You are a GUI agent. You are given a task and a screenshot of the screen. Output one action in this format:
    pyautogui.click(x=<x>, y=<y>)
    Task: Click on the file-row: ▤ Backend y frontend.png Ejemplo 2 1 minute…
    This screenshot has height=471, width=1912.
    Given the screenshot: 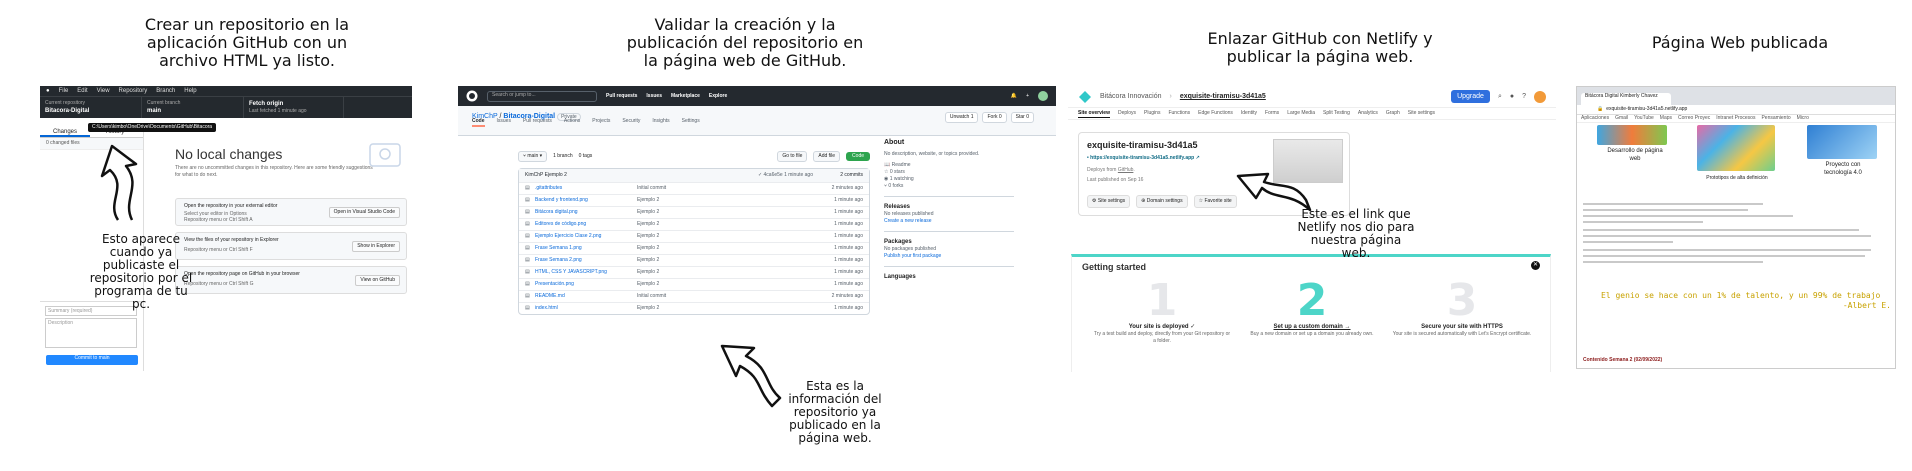 What is the action you would take?
    pyautogui.click(x=694, y=200)
    